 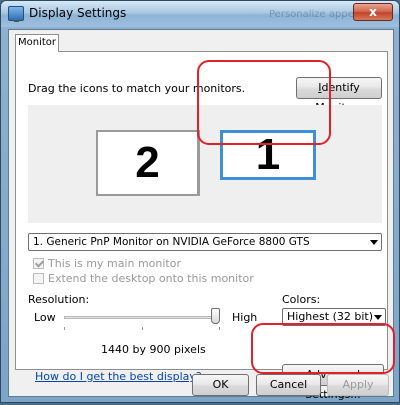 I want to click on main-monitor-checkbox-row: This is my main monitor, so click(x=107, y=263).